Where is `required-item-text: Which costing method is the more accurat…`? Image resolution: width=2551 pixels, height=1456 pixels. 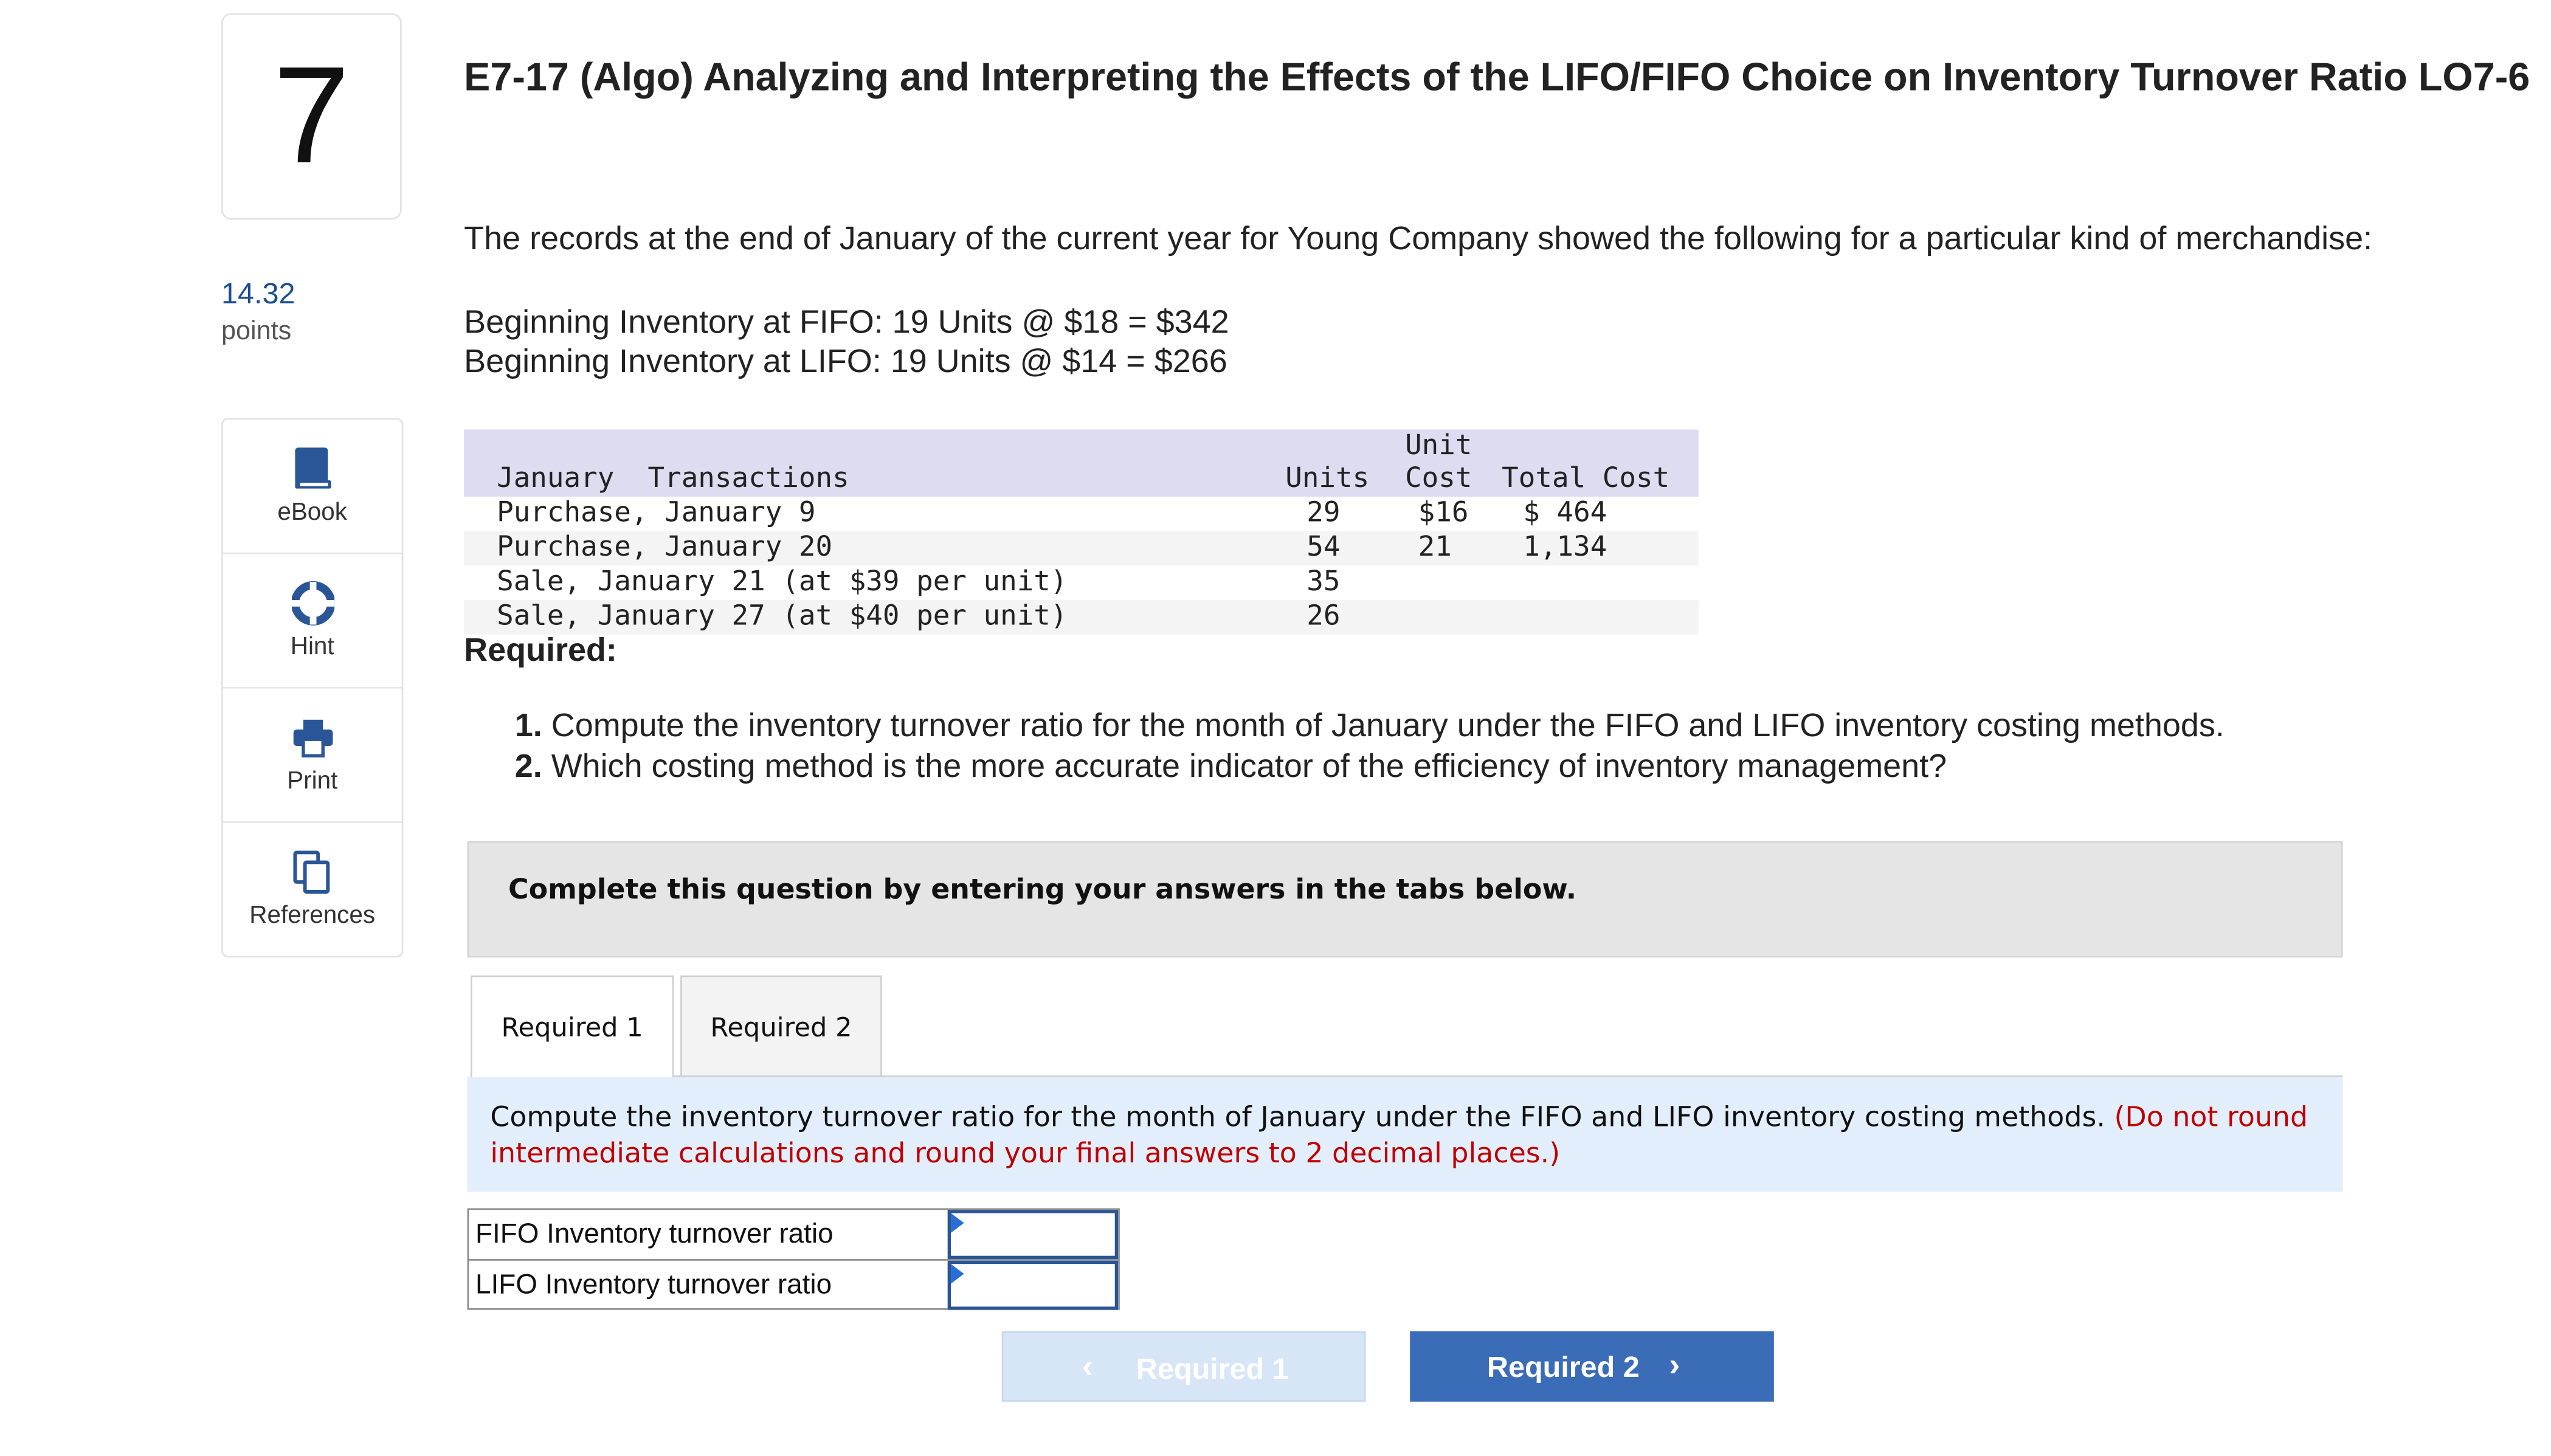
required-item-text: Which costing method is the more accurat… is located at coordinates (1249, 767).